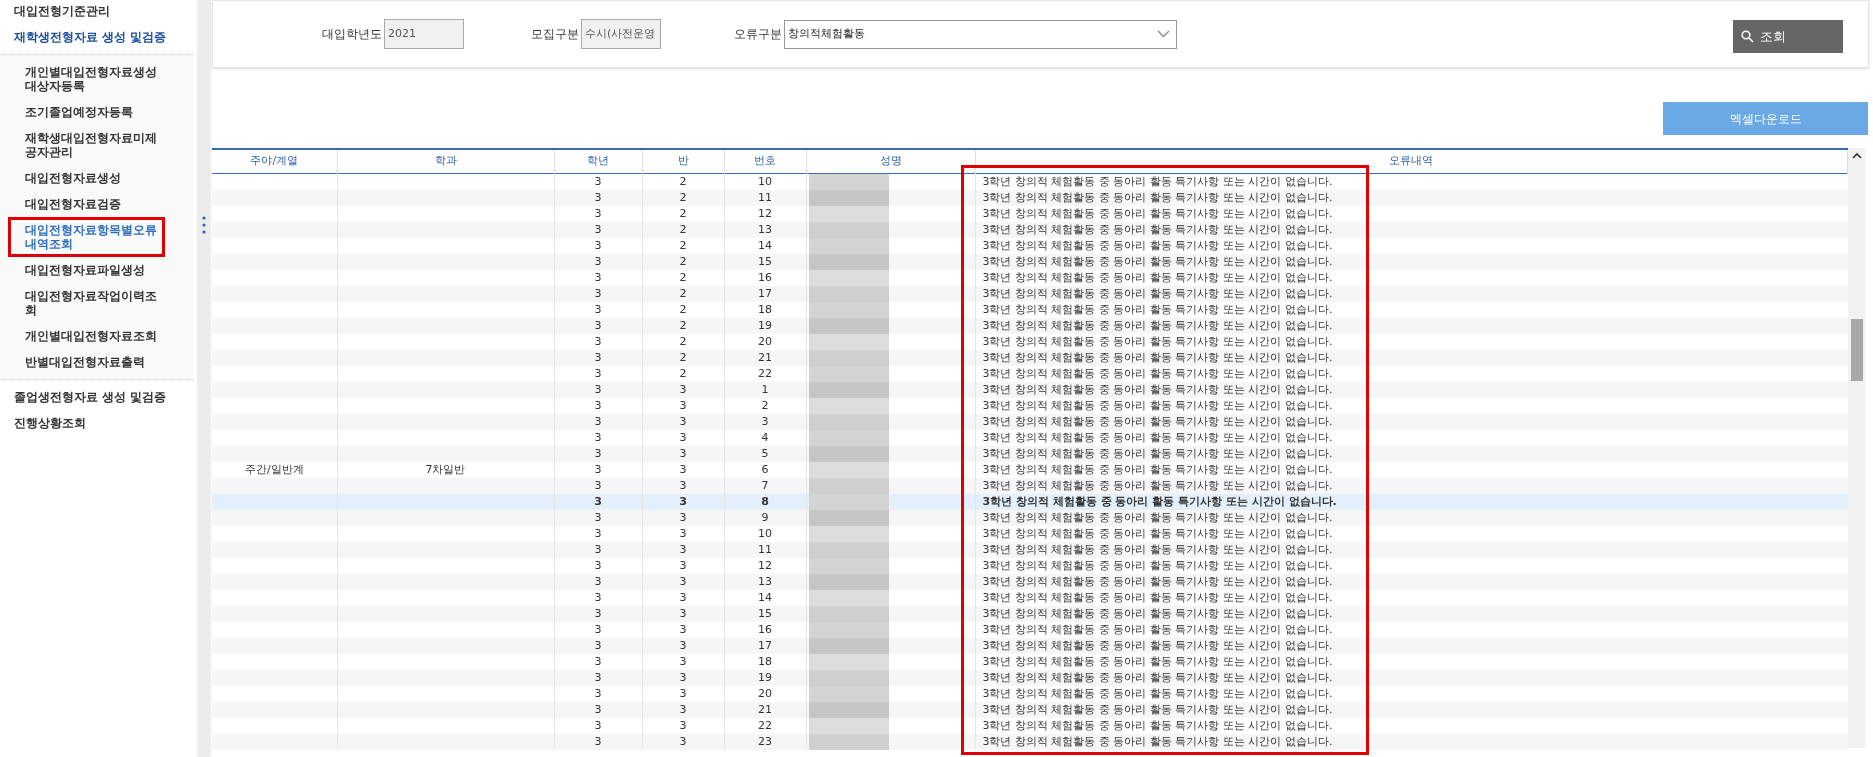 The height and width of the screenshot is (757, 1873). I want to click on table-row: 3 2 12 3학년 창의적 체험활동 중 동아리 활동 특기사항 또는 시간이 없습니다., so click(1030, 213).